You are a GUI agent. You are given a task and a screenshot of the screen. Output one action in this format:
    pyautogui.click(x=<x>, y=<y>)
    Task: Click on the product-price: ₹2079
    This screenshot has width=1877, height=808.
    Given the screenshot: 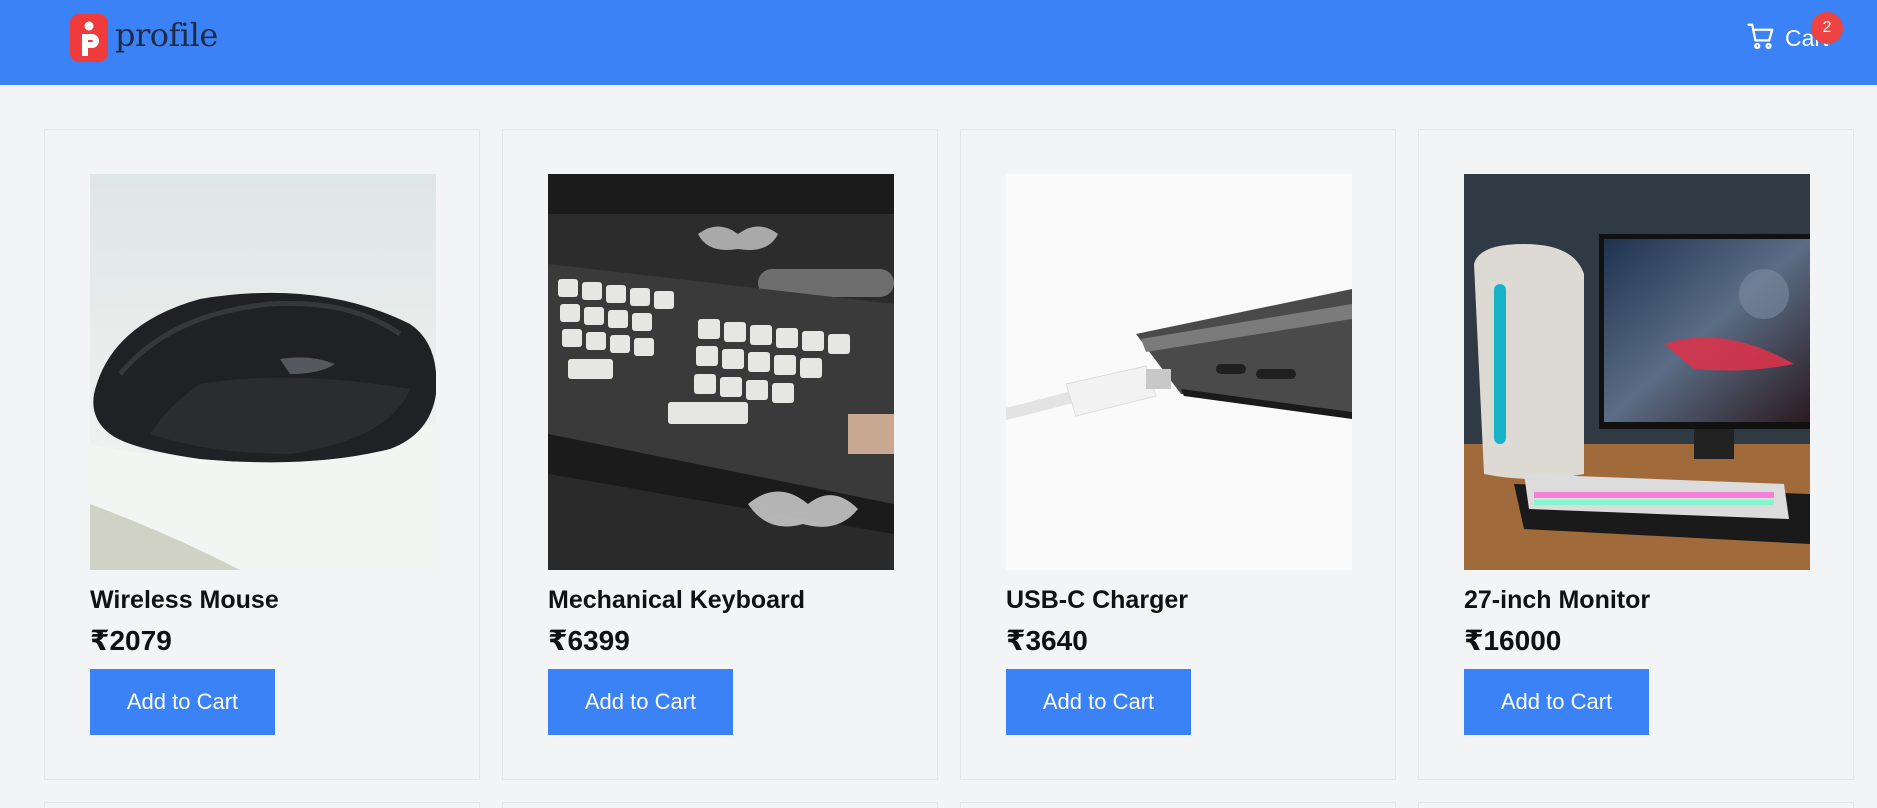 What is the action you would take?
    pyautogui.click(x=131, y=640)
    